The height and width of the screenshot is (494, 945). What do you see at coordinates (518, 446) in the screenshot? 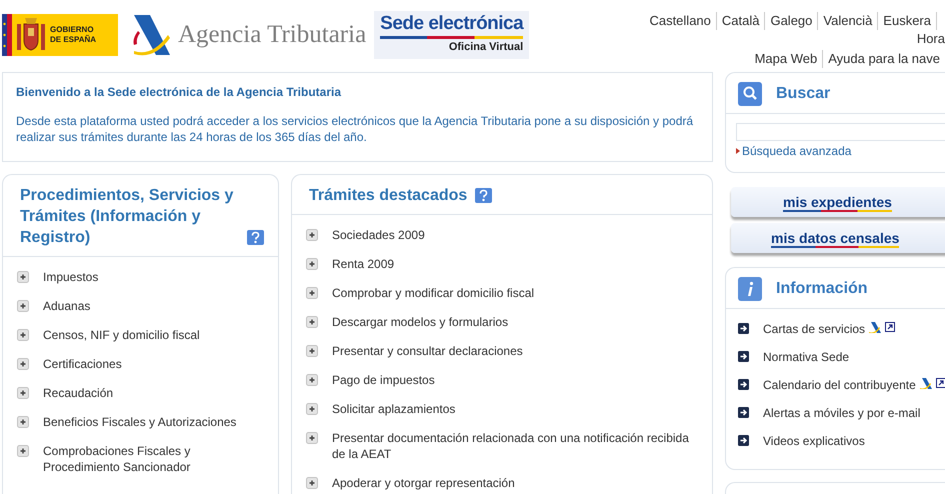
I see `featured-link: Presentar documentación relacionada con una notificación recibida de la AEAT` at bounding box center [518, 446].